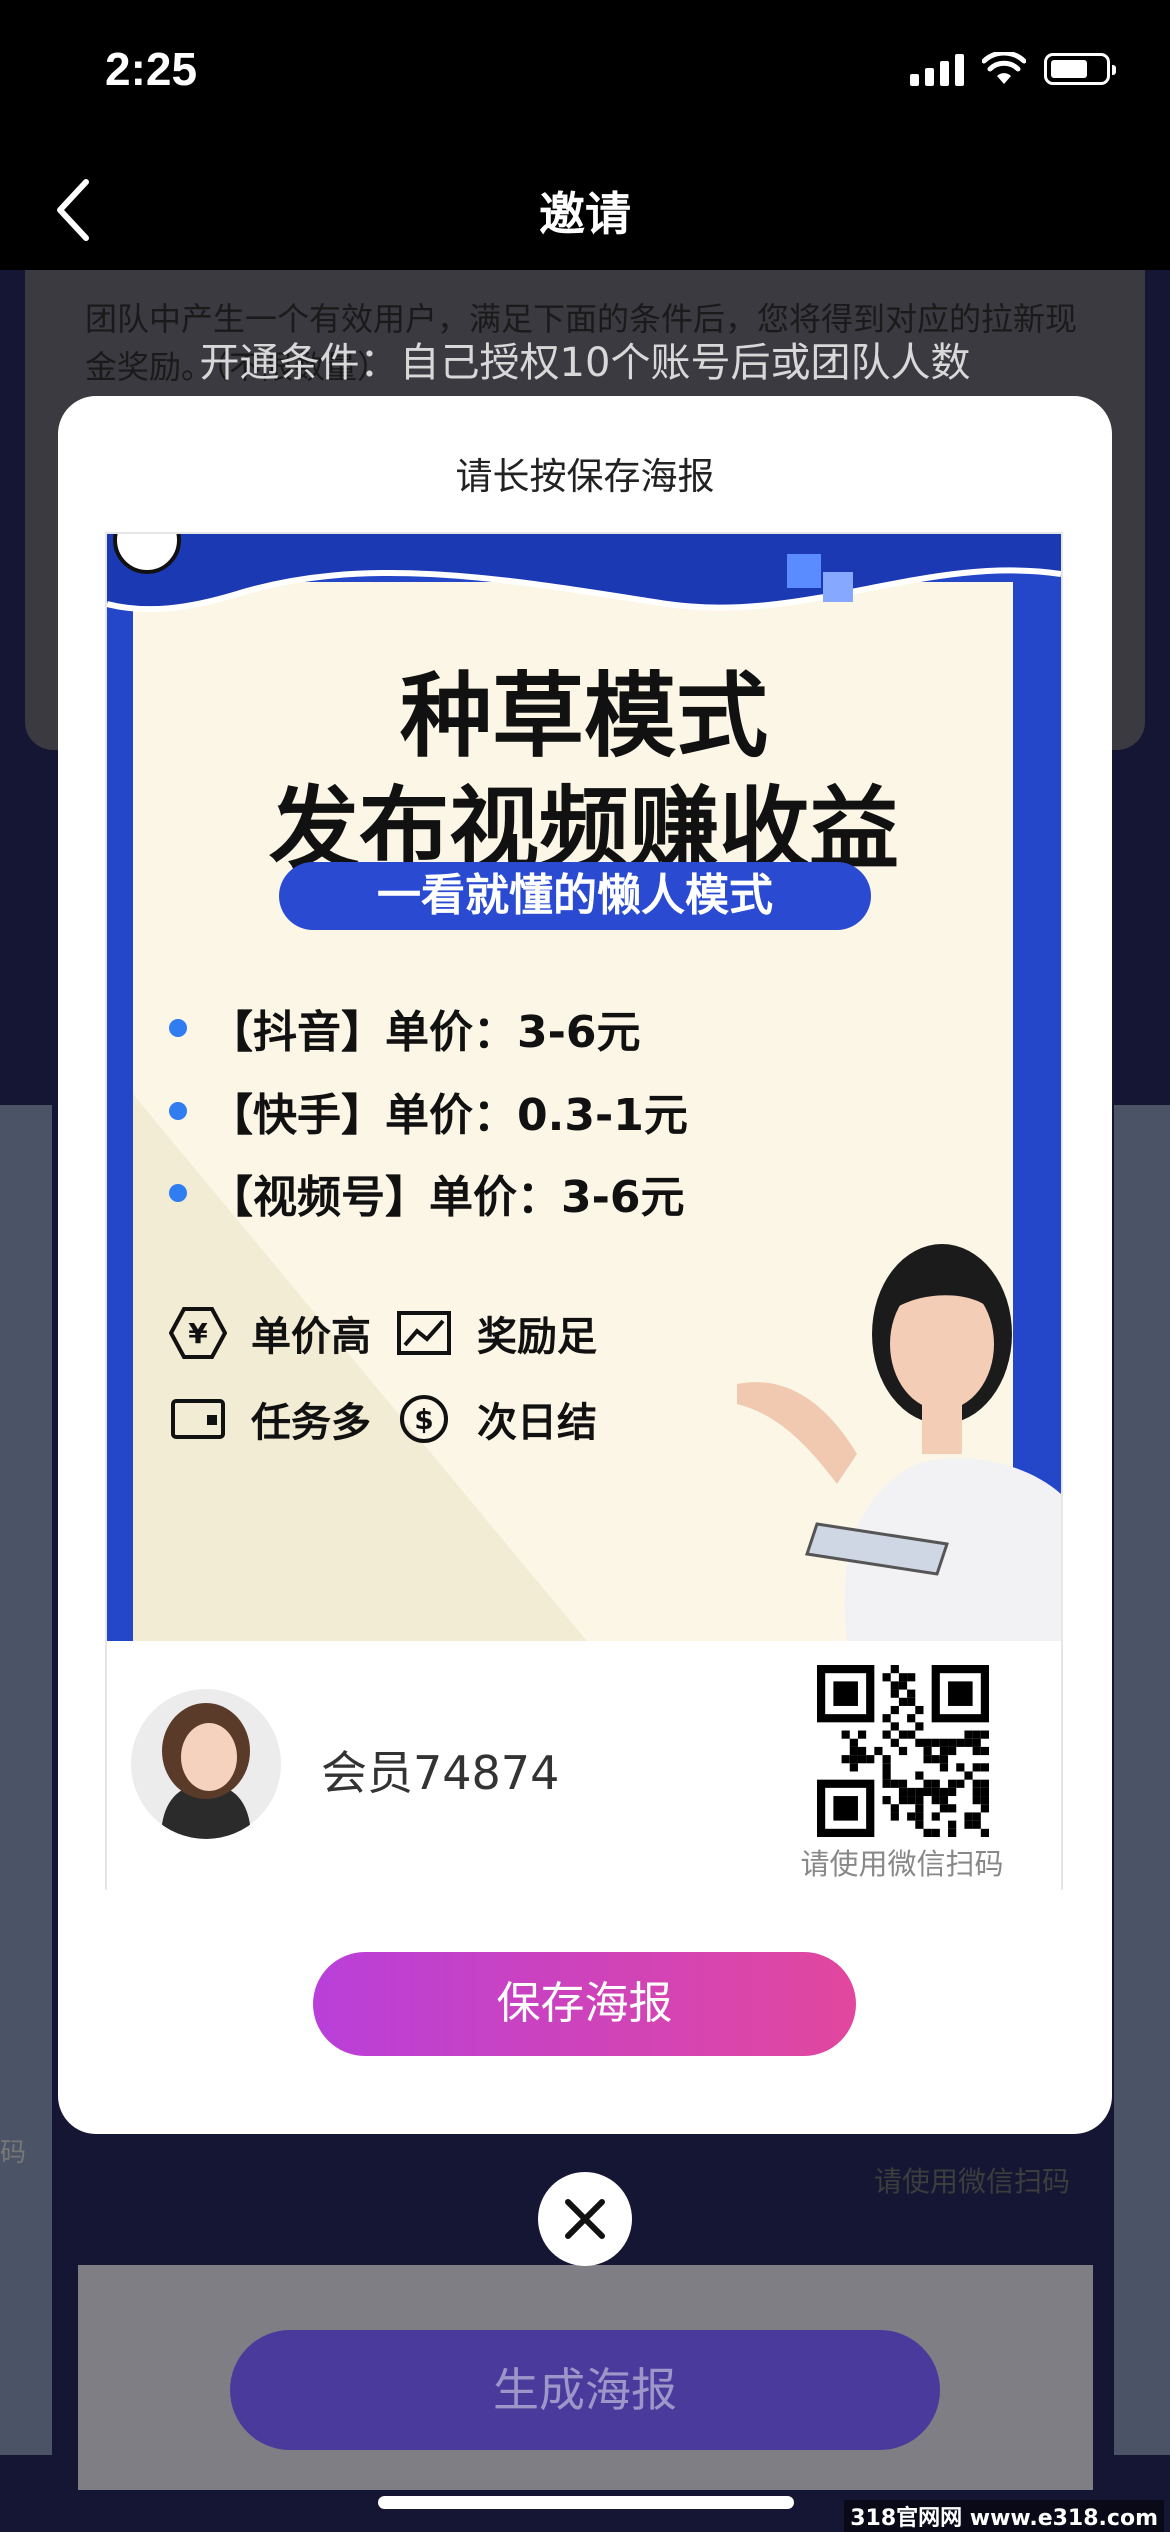  What do you see at coordinates (586, 2502) in the screenshot?
I see `home-indicator` at bounding box center [586, 2502].